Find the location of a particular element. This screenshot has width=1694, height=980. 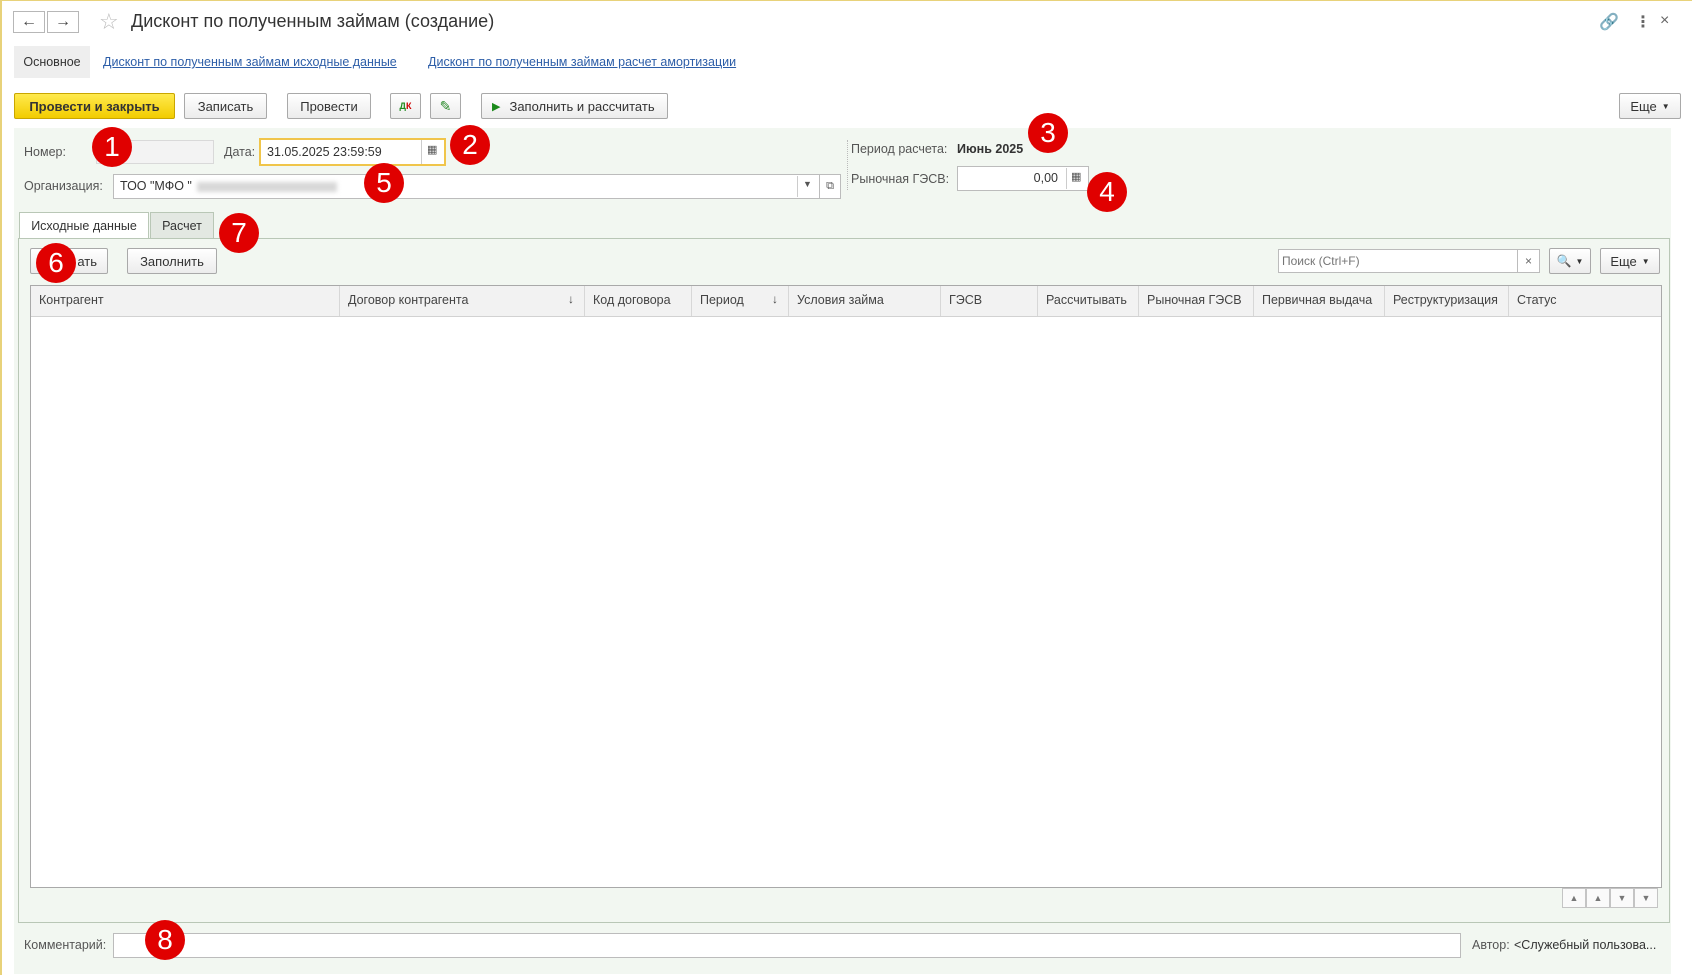

dt-kt-button: ДК is located at coordinates (405, 106).